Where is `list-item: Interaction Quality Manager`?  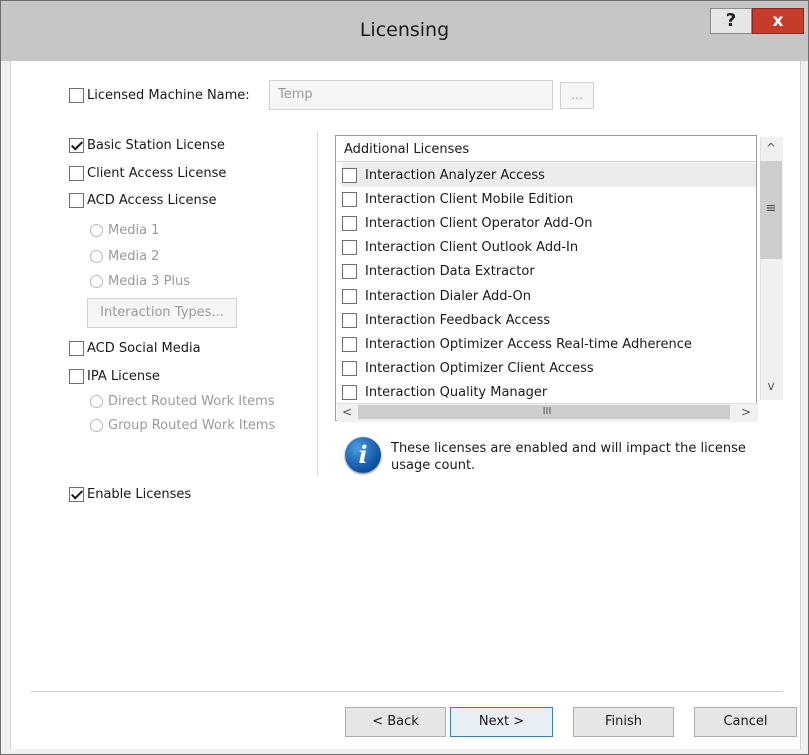
list-item: Interaction Quality Manager is located at coordinates (549, 393).